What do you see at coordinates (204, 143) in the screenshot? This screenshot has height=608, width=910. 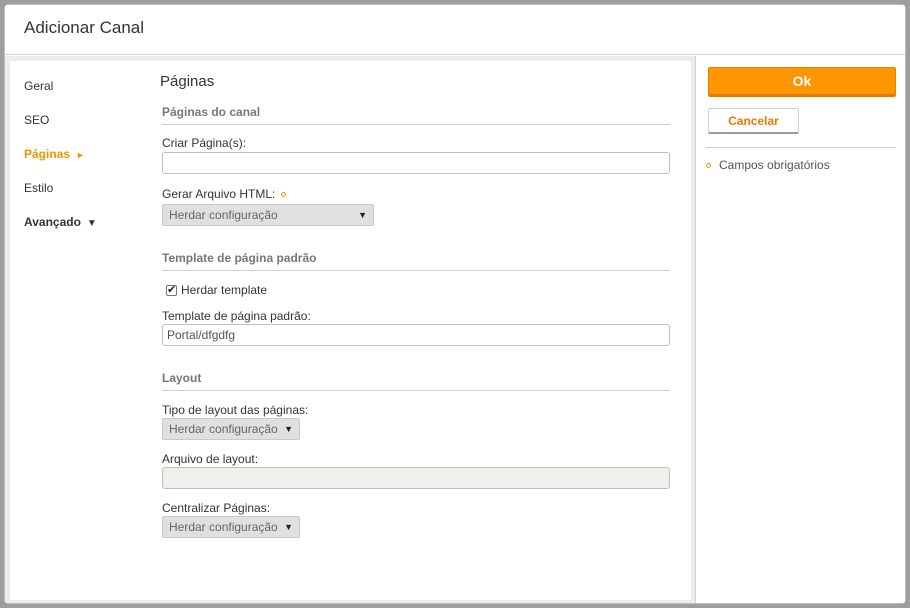 I see `criar-paginas-label: Criar Página(s):` at bounding box center [204, 143].